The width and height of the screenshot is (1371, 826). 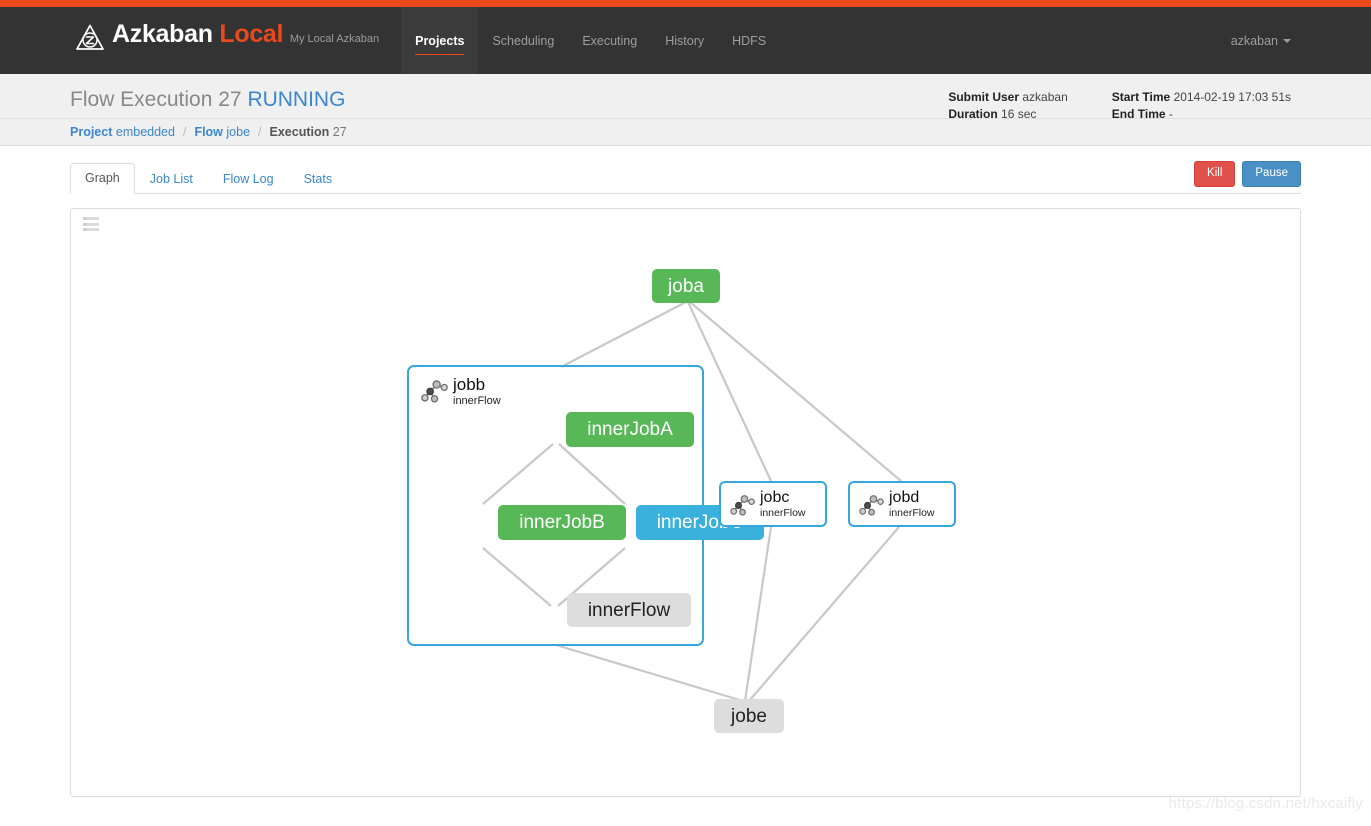 I want to click on graph-flownode-jobc-sub: innerFlow, so click(x=783, y=512).